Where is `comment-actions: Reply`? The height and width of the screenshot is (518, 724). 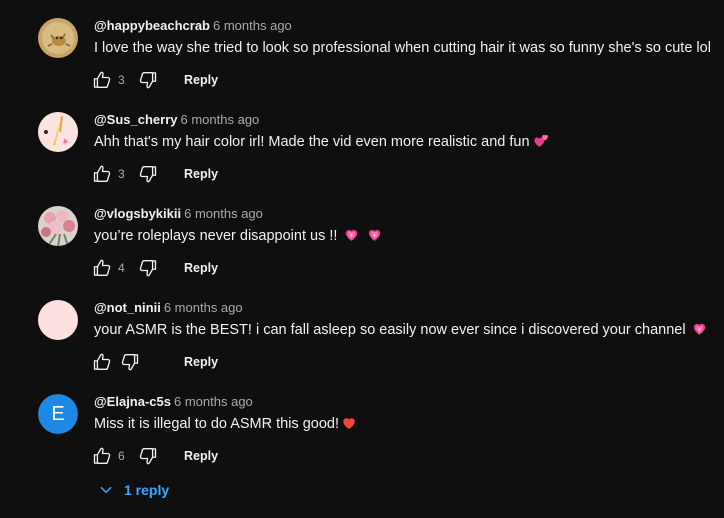 comment-actions: Reply is located at coordinates (192, 362).